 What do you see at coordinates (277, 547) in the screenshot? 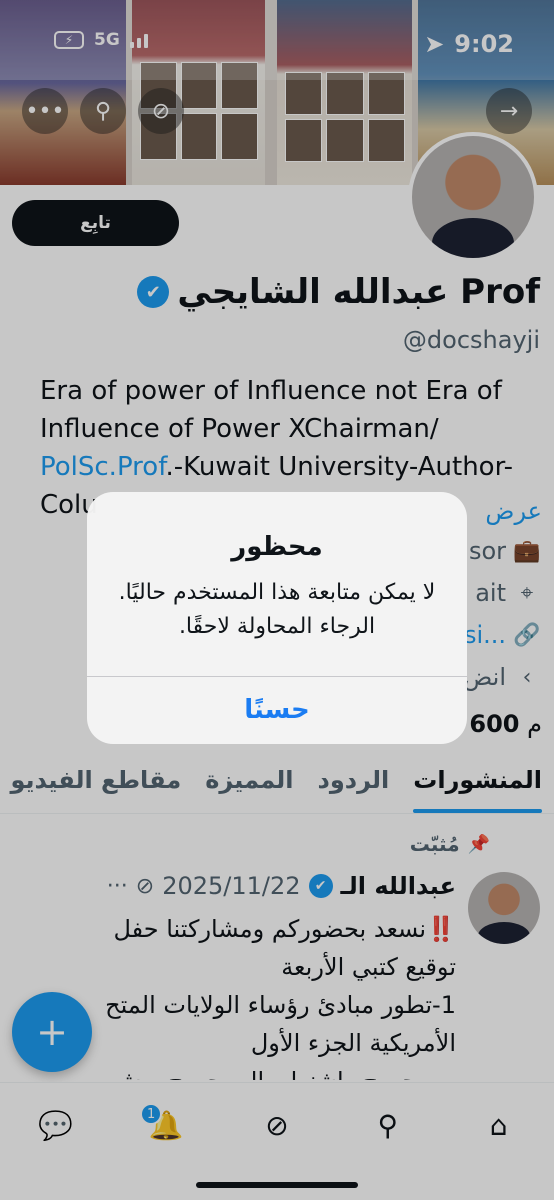
I see `alert-title: محظور` at bounding box center [277, 547].